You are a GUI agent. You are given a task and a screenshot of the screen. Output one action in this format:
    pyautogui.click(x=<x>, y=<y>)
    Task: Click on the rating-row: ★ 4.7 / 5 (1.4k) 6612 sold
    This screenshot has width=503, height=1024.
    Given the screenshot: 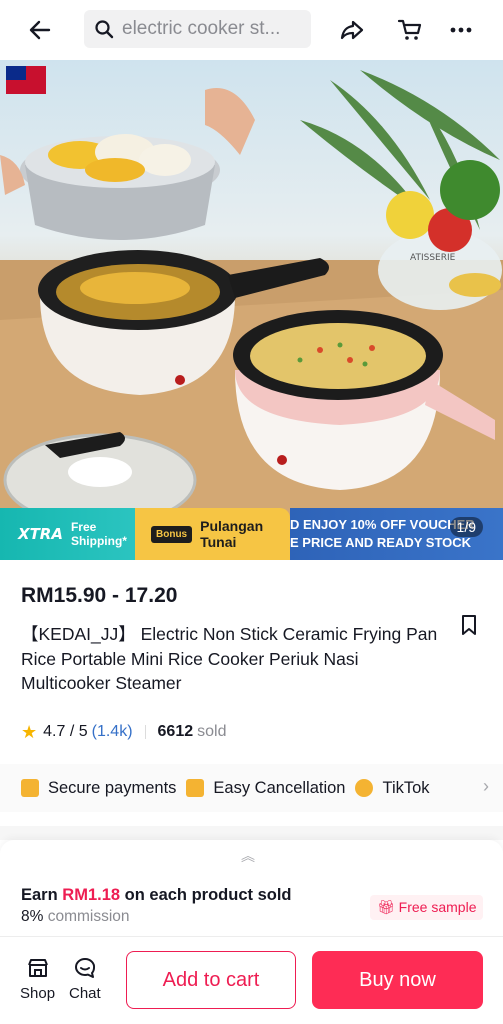 What is the action you would take?
    pyautogui.click(x=123, y=732)
    